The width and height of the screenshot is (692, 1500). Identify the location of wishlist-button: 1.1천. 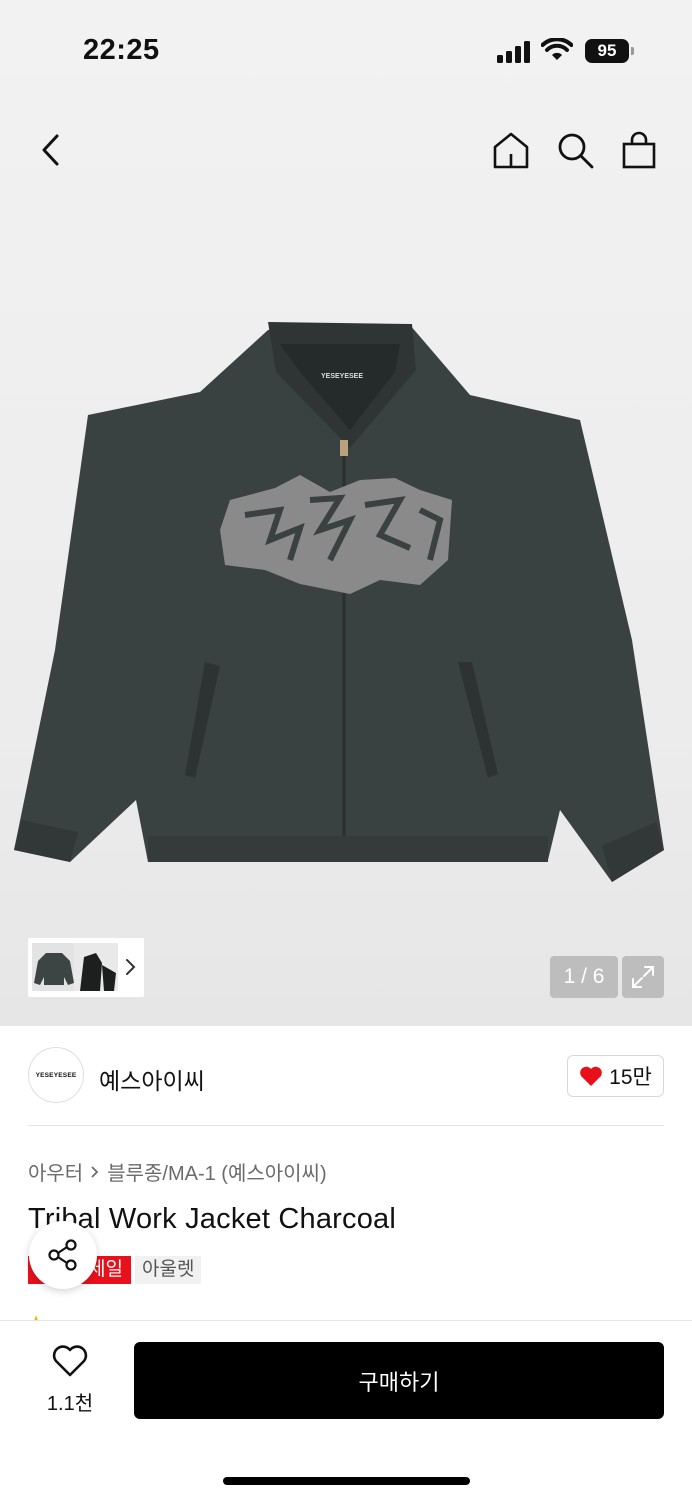
(70, 1379).